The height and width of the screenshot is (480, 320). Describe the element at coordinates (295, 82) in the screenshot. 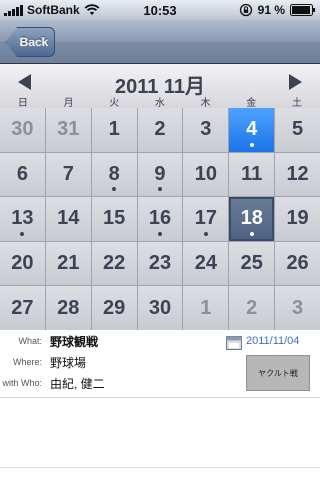

I see `next-month-arrow-icon` at that location.